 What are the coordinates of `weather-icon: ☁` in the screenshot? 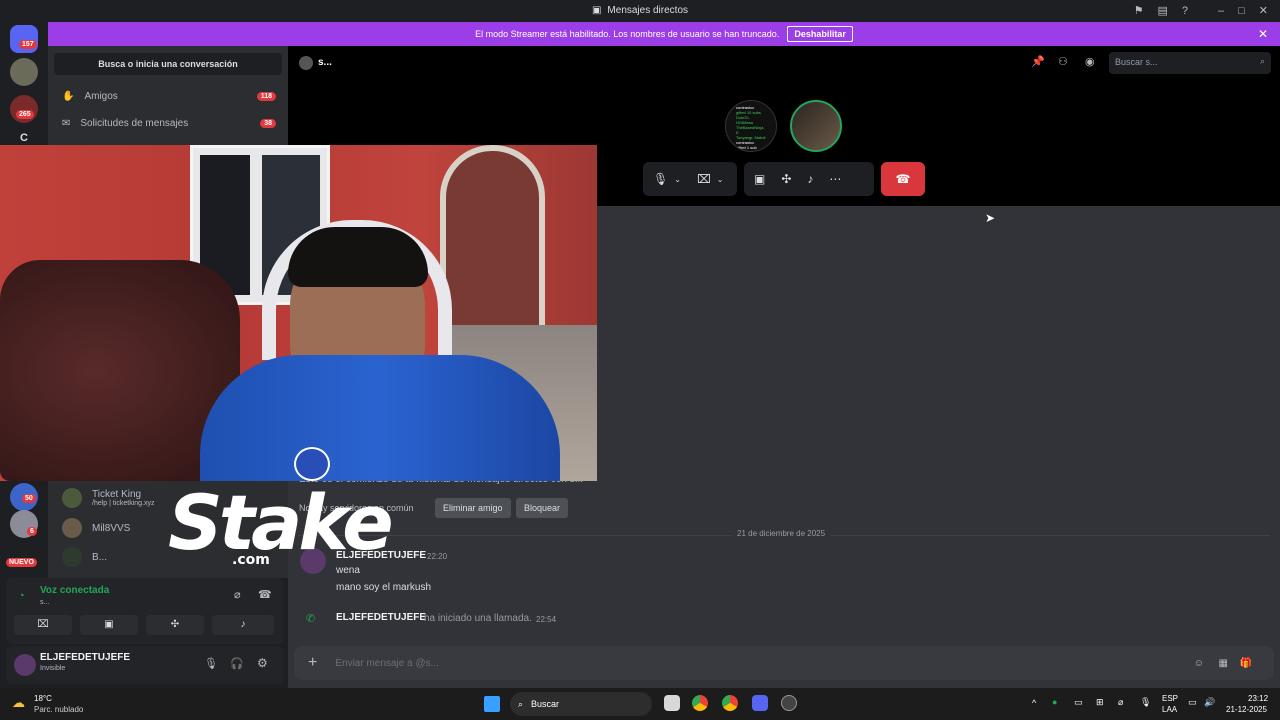 It's located at (18, 703).